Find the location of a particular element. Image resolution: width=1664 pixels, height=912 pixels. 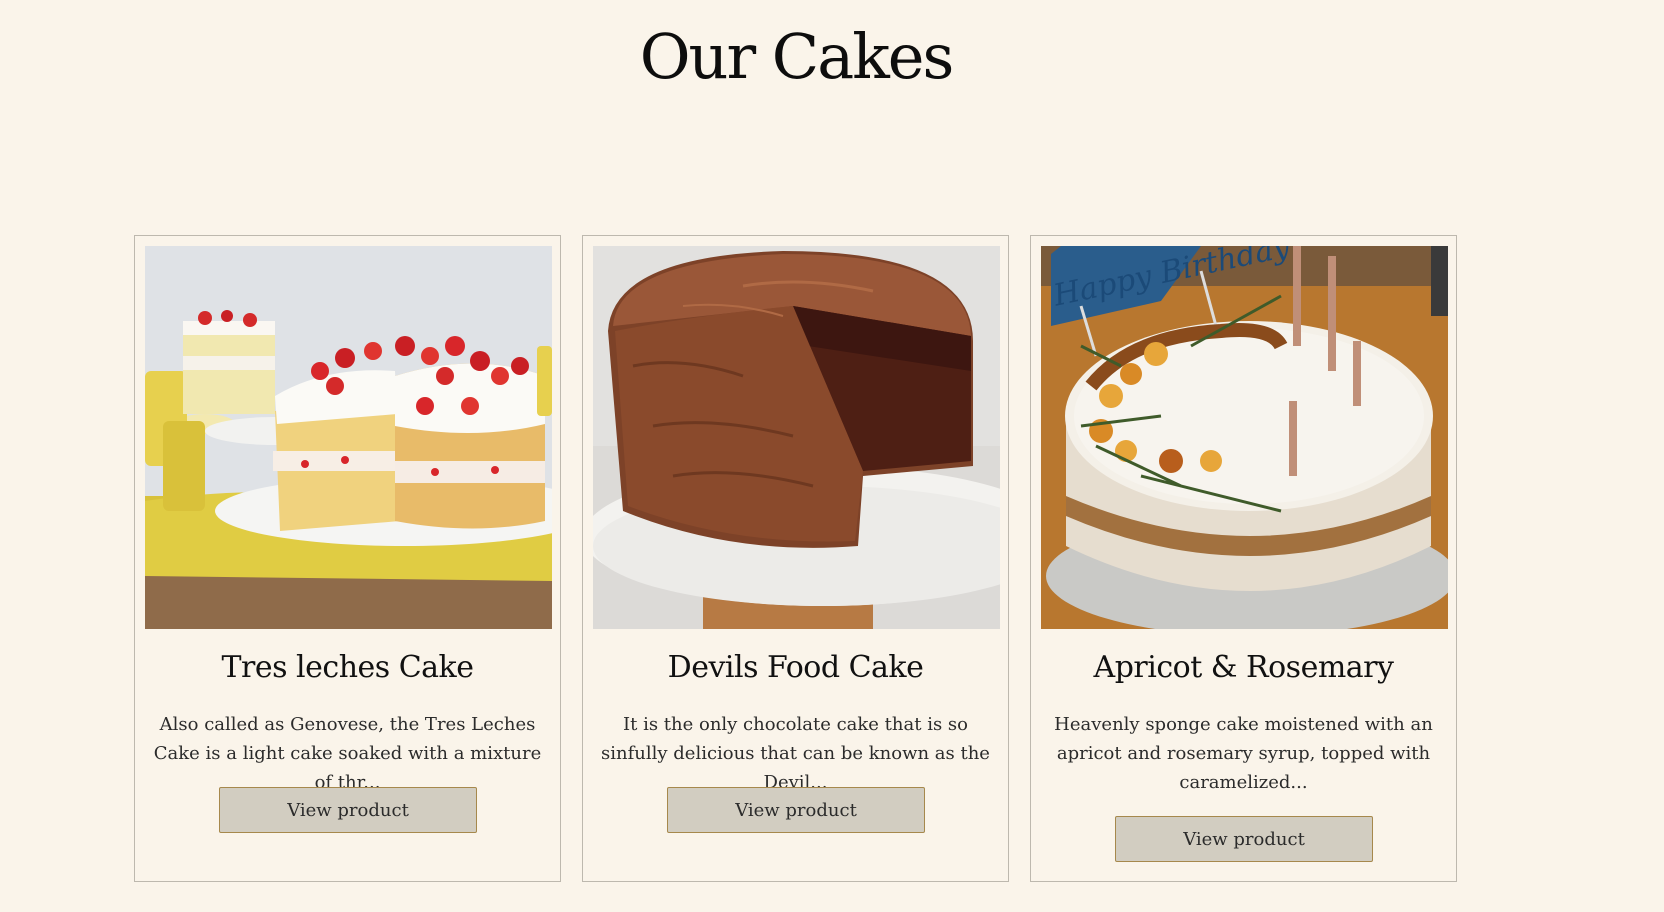

strawberry-sponge-cake-image is located at coordinates (348, 437).